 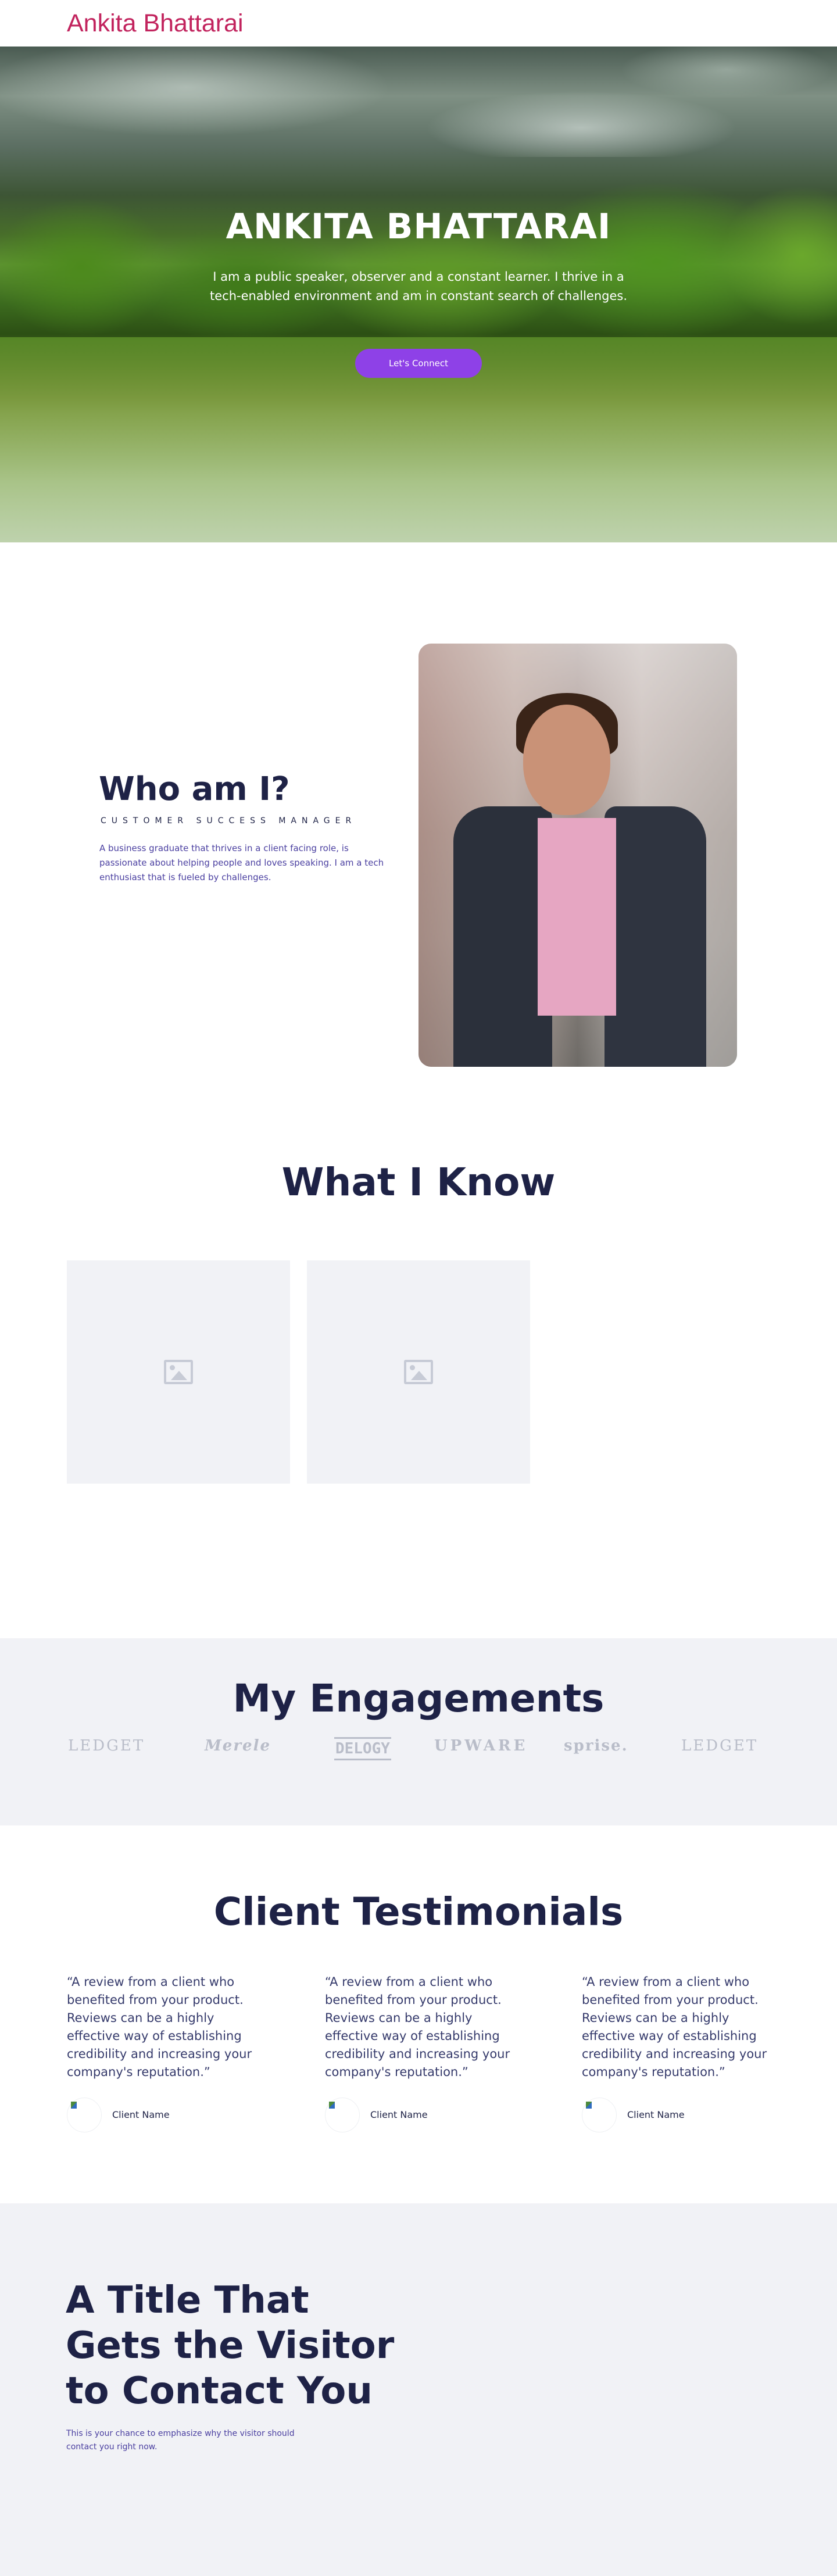 I want to click on brand-logo: UPWARE, so click(x=481, y=1746).